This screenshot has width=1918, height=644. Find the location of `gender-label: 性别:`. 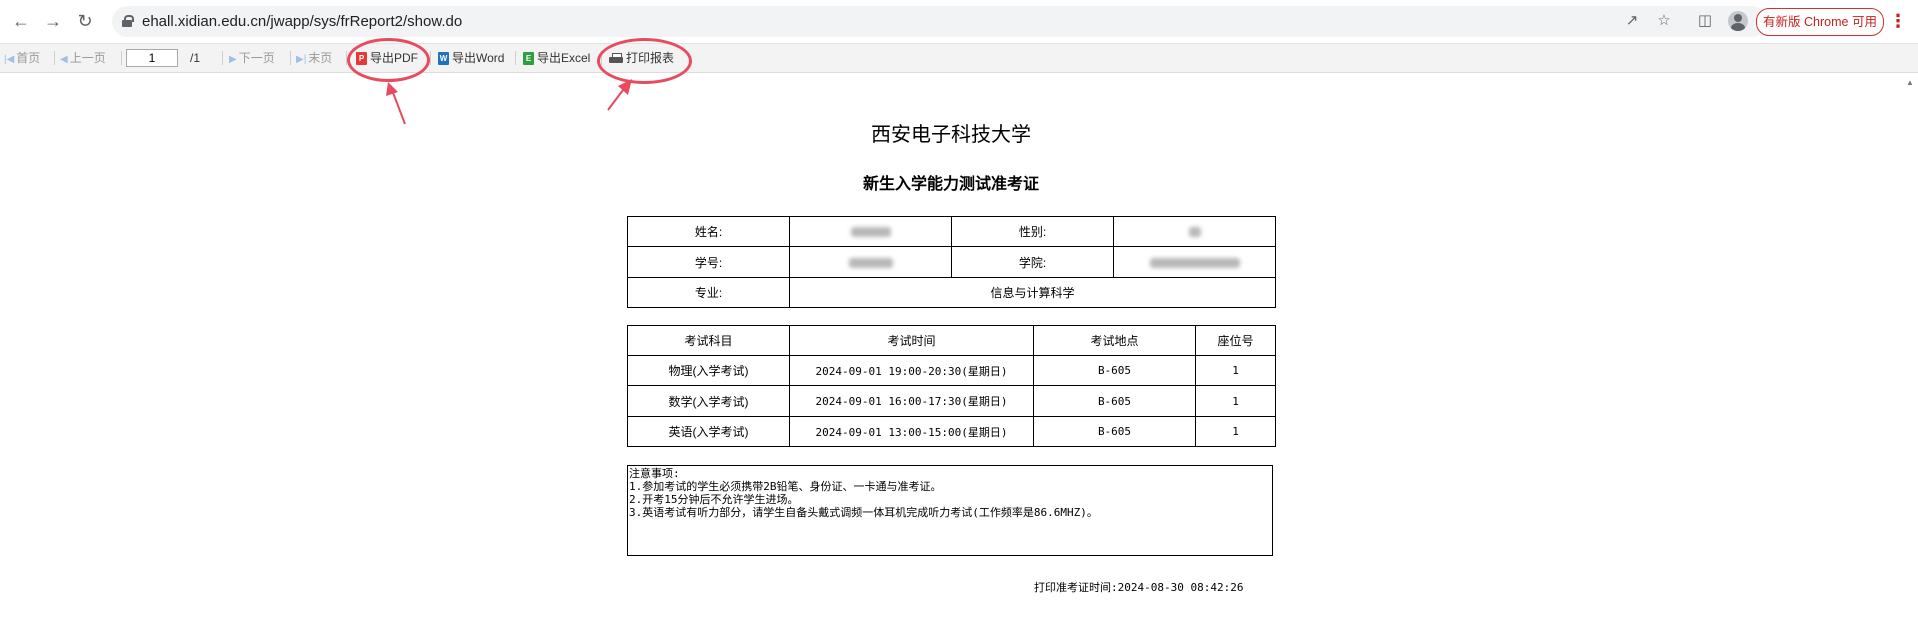

gender-label: 性别: is located at coordinates (1032, 231).